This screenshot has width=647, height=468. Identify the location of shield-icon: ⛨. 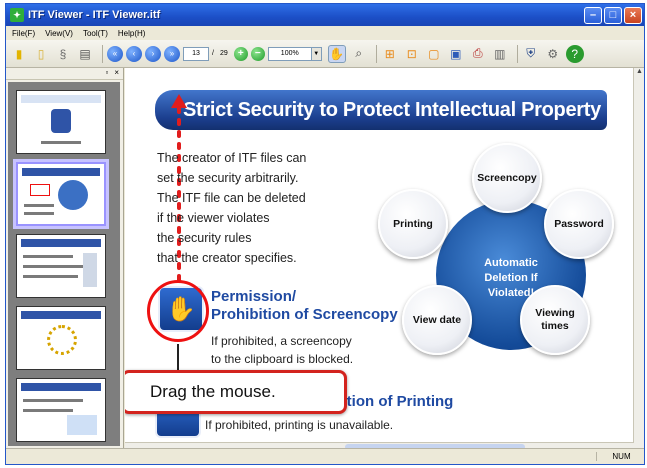
(531, 54).